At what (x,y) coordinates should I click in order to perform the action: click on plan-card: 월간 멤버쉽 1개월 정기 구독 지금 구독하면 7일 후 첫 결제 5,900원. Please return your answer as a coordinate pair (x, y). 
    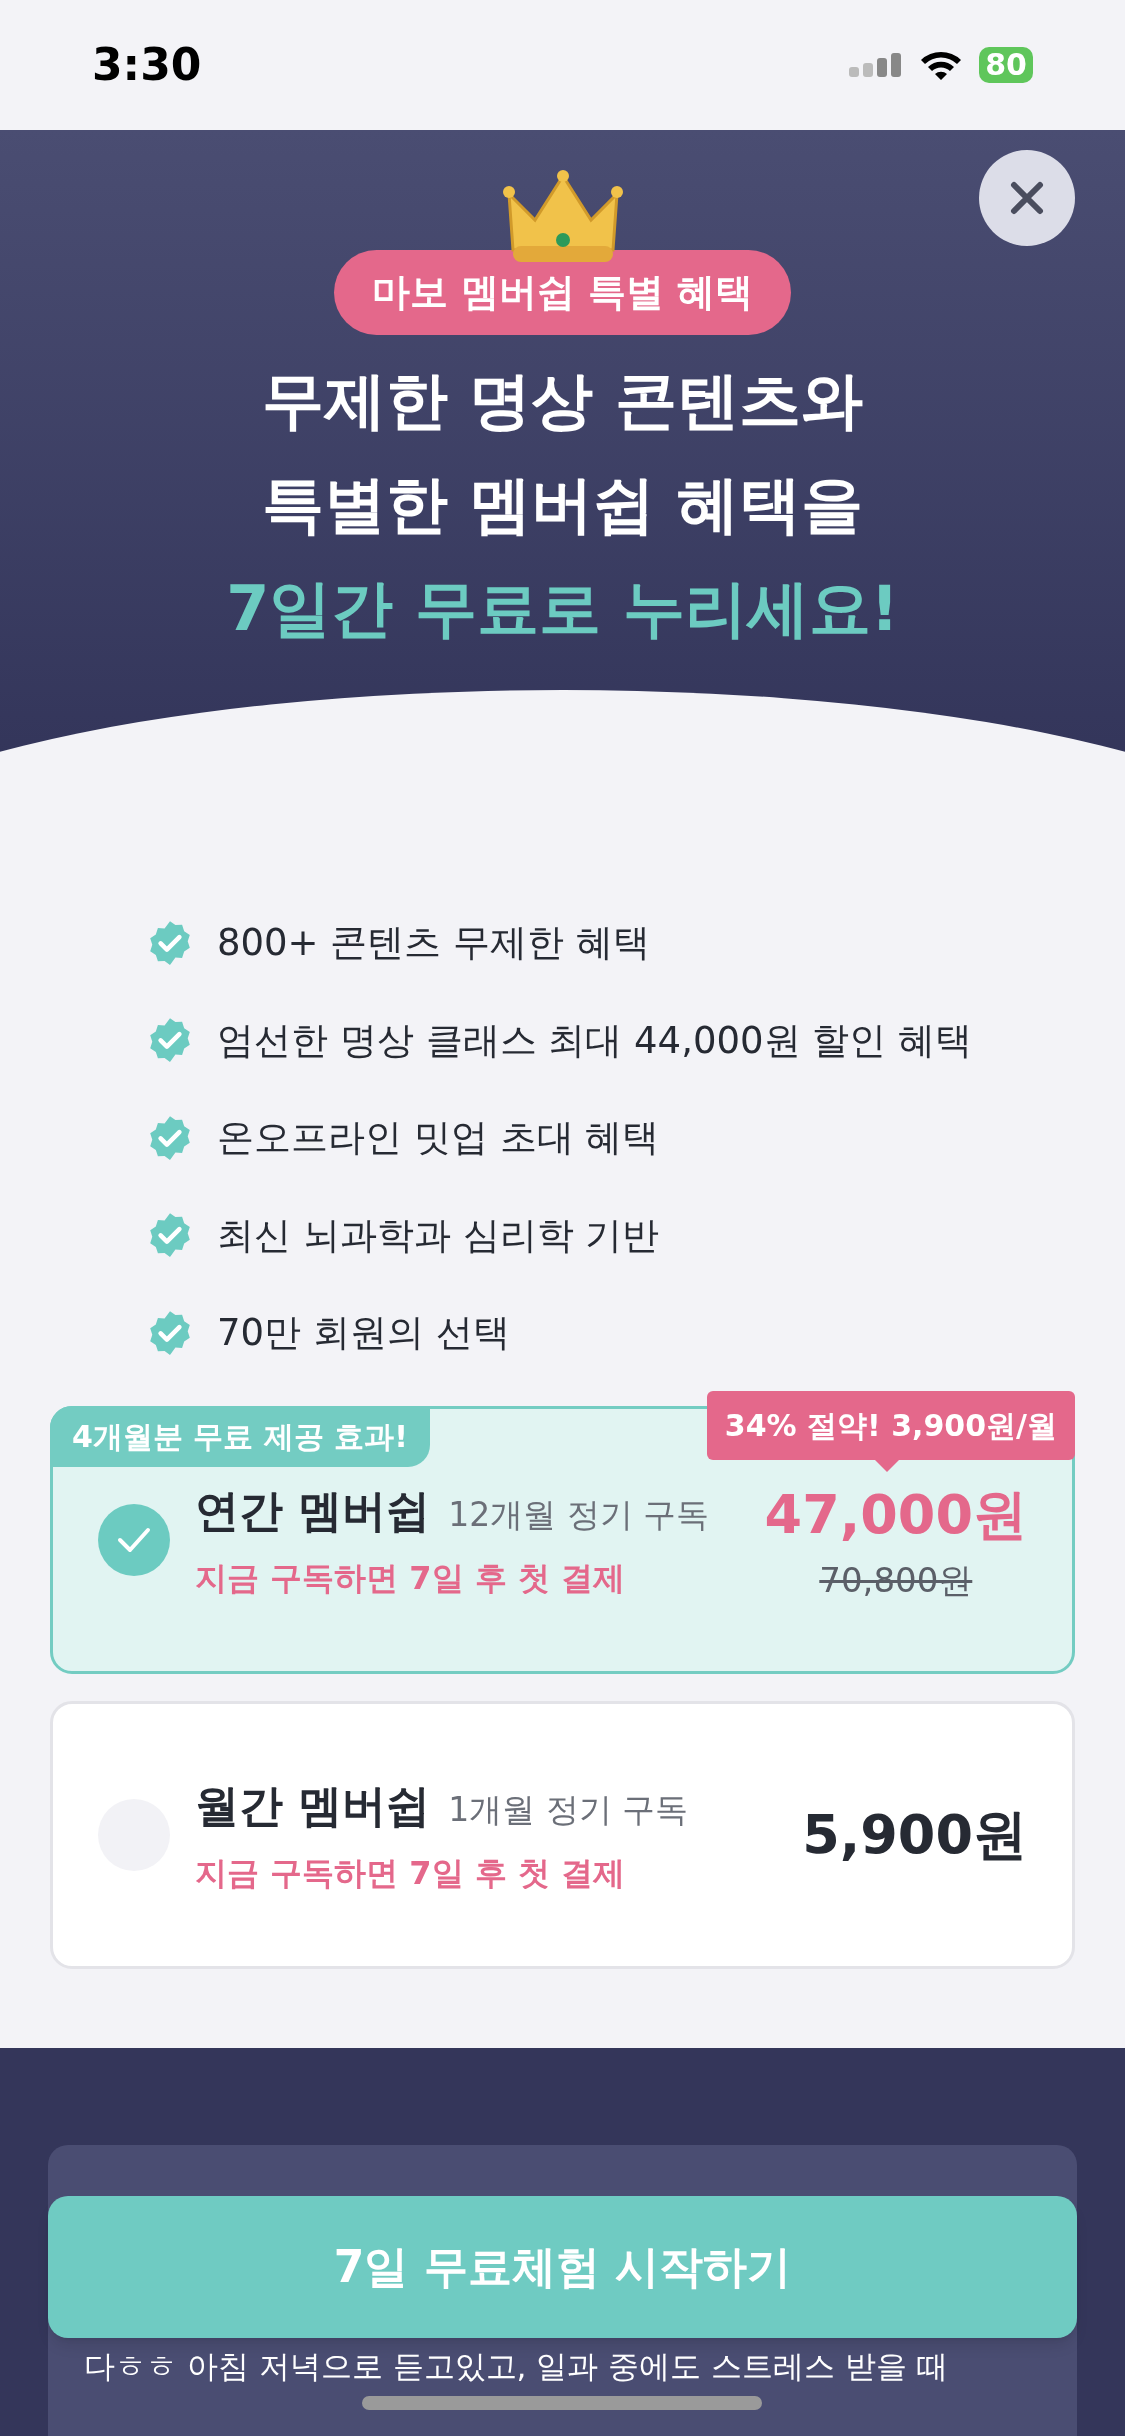
    Looking at the image, I should click on (562, 1834).